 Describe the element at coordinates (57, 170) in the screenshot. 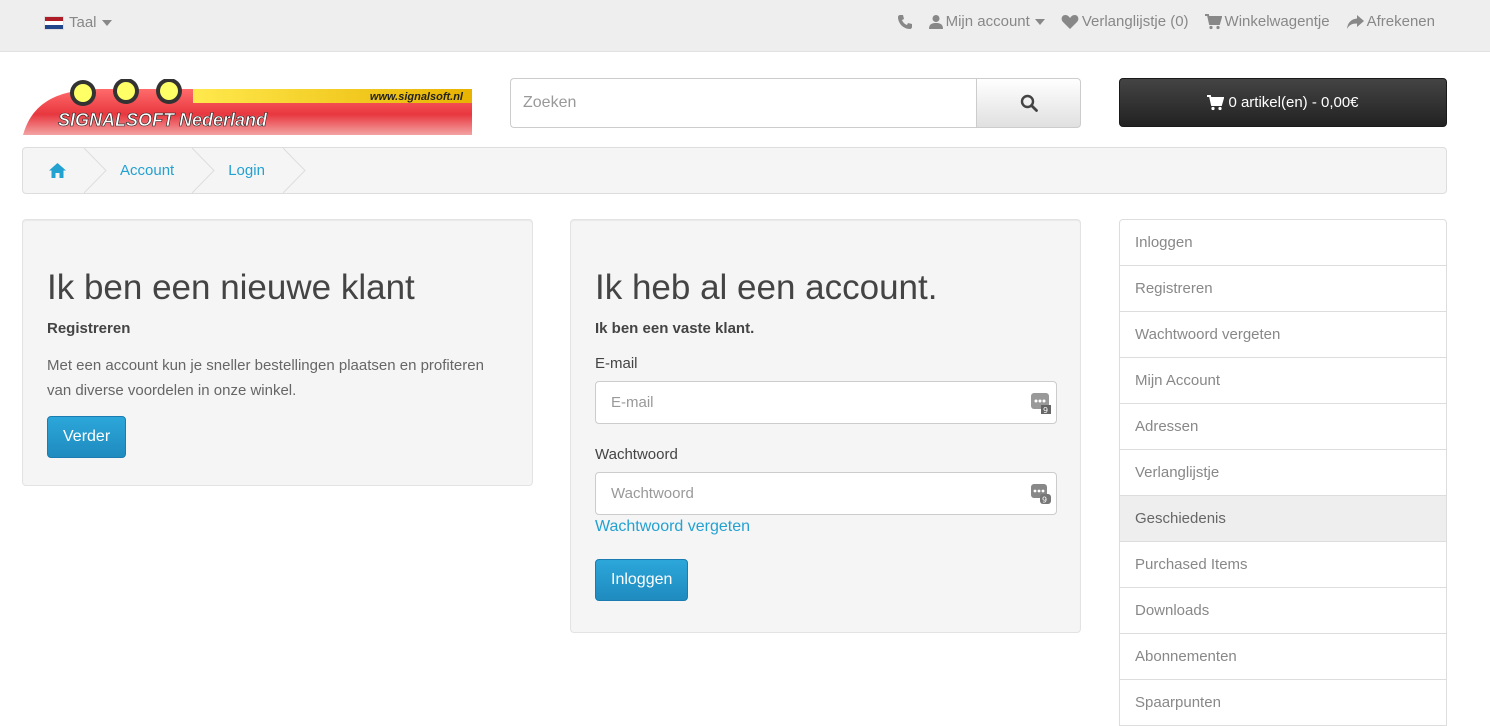

I see `home-icon` at that location.